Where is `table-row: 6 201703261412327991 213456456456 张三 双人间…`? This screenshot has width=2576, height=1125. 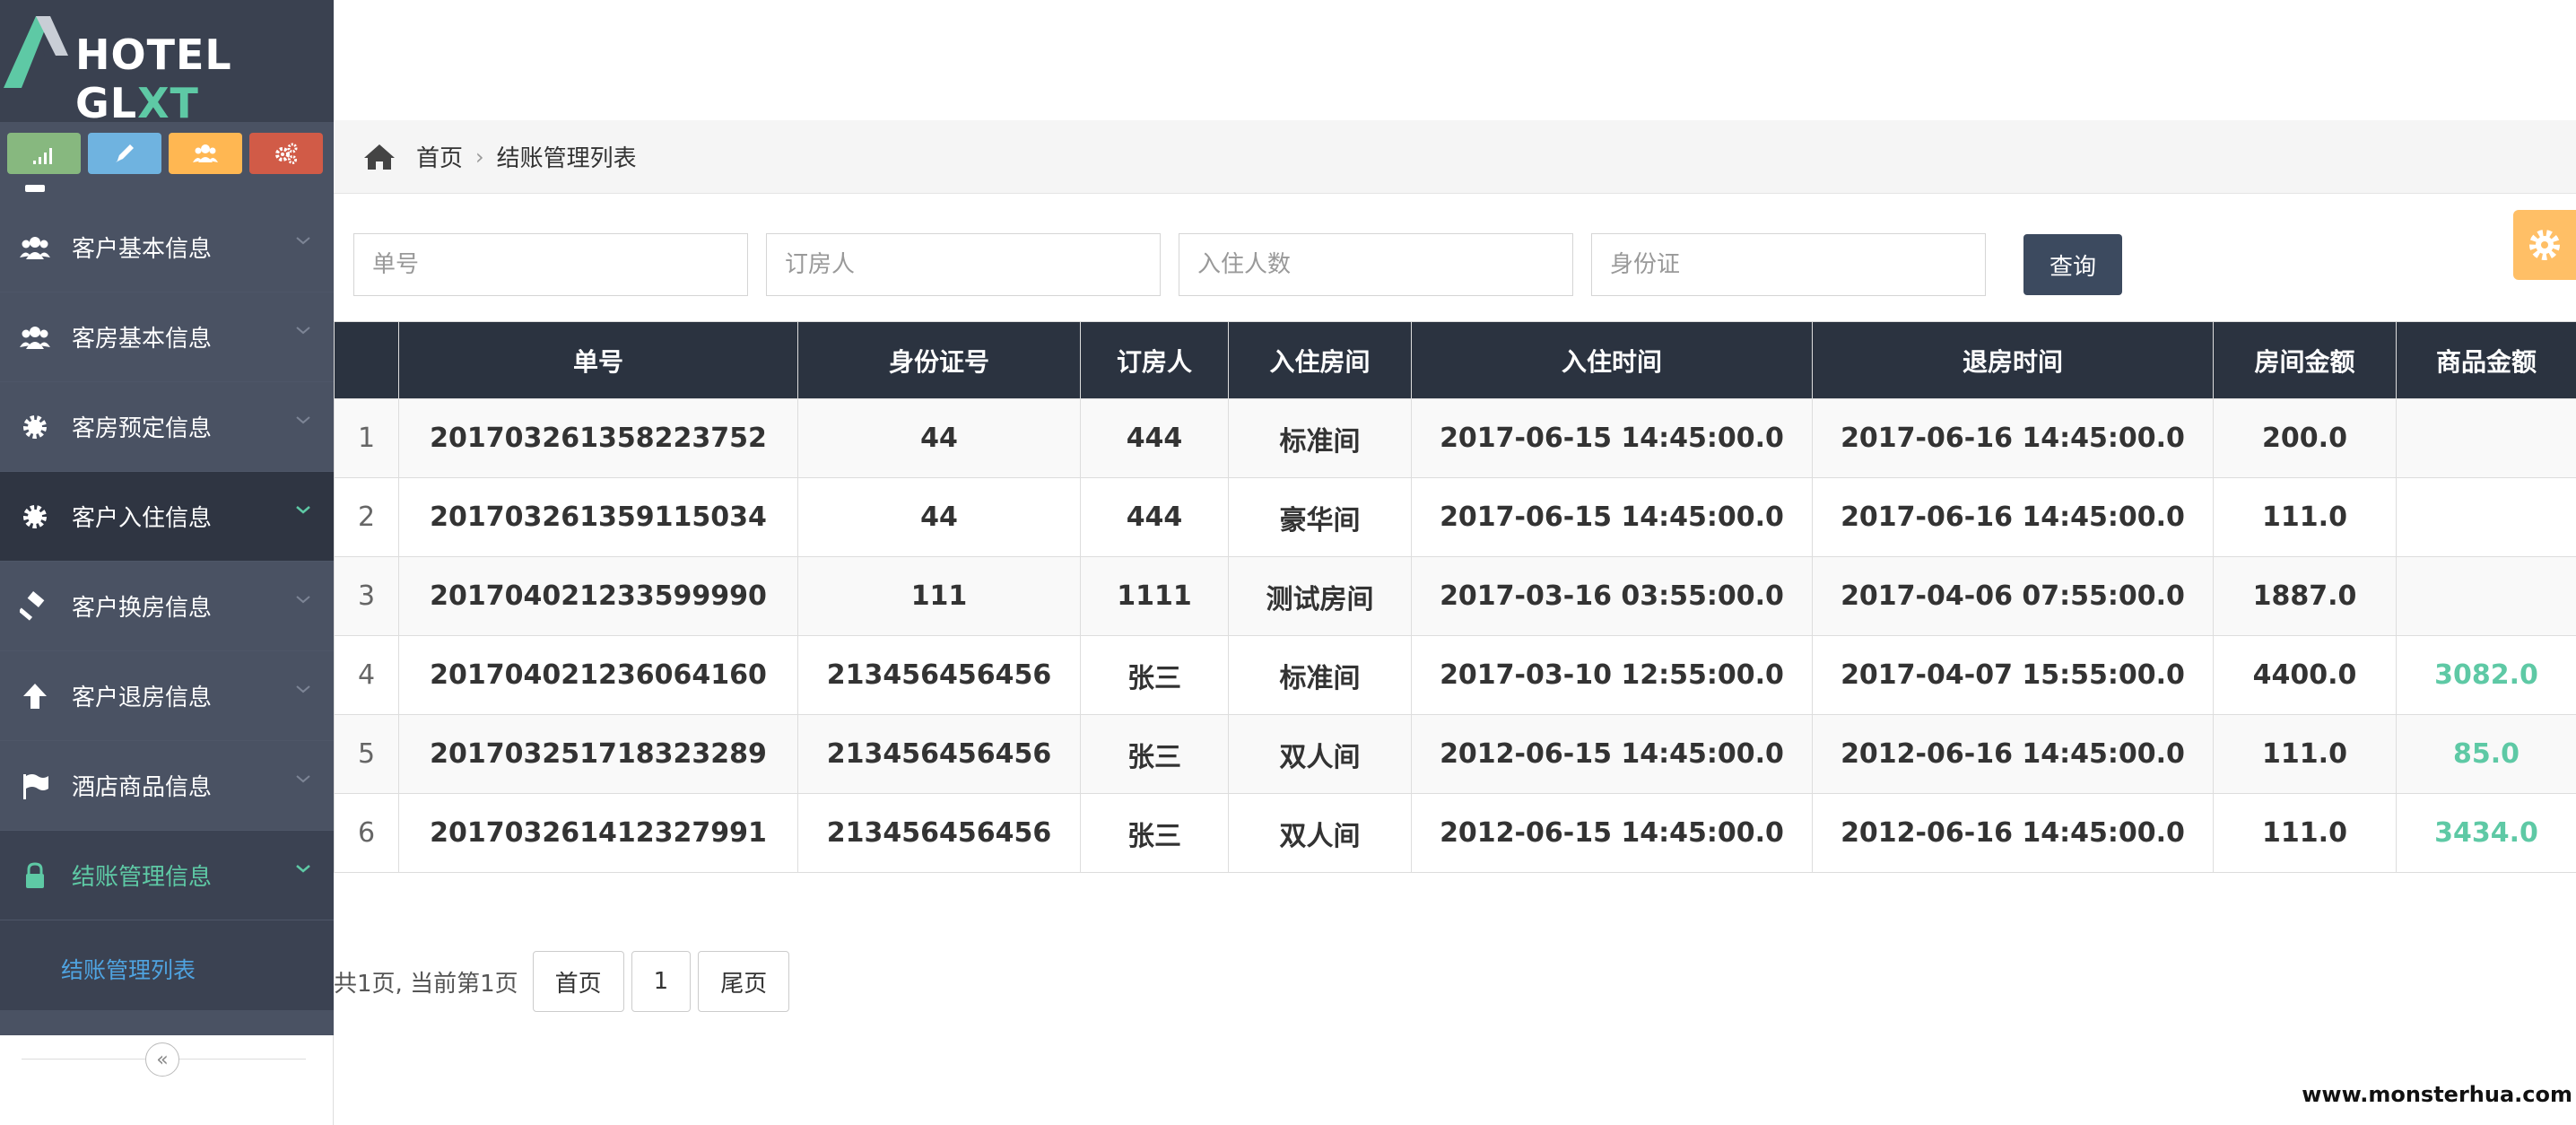 table-row: 6 201703261412327991 213456456456 张三 双人间… is located at coordinates (1455, 833).